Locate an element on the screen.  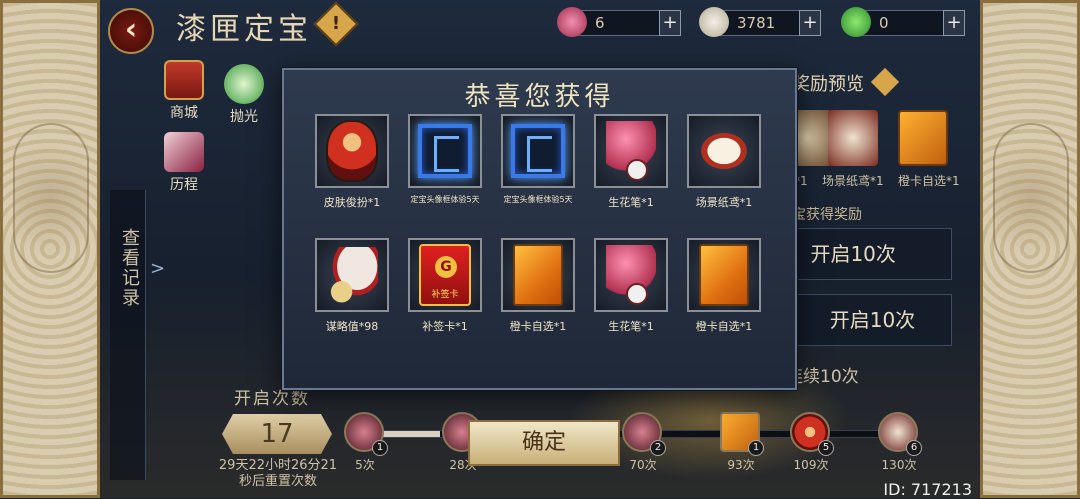
page-title: 漆匣定宝 is located at coordinates (244, 29).